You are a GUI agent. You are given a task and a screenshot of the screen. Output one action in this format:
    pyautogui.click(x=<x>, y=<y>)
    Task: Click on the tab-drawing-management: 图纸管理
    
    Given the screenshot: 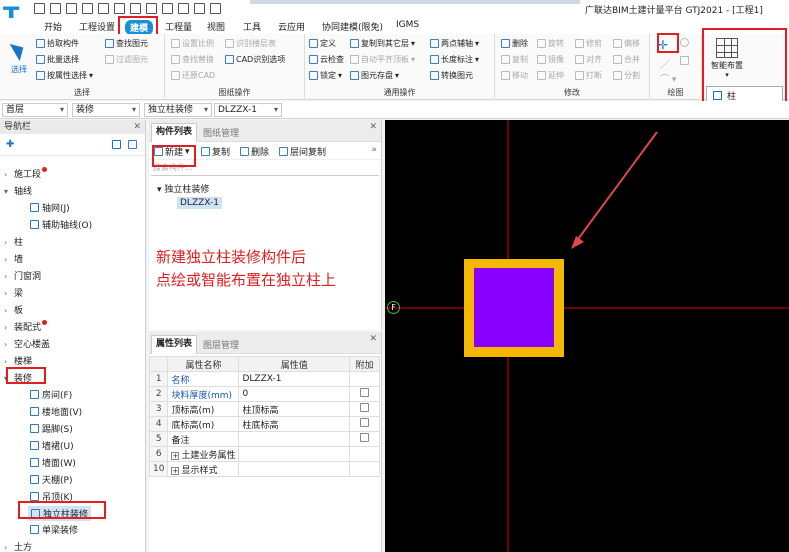 What is the action you would take?
    pyautogui.click(x=221, y=132)
    